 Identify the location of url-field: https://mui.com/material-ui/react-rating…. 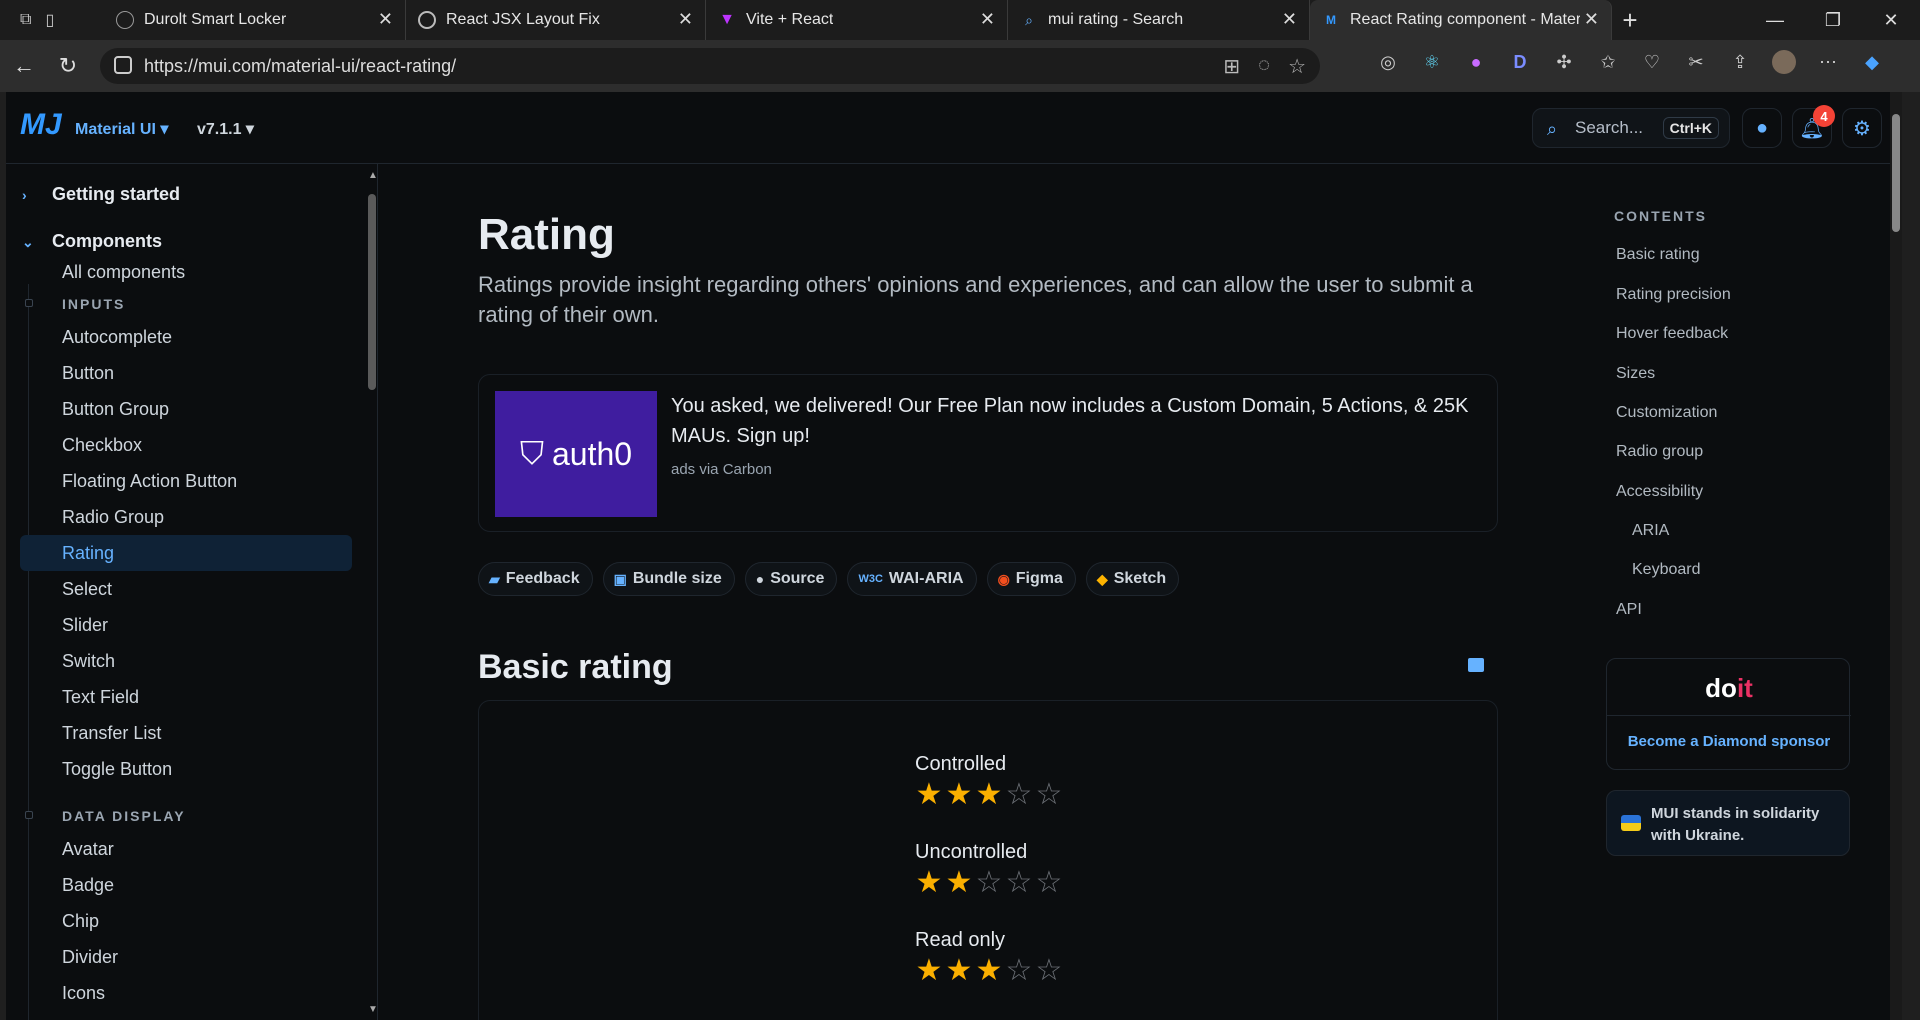
(710, 66).